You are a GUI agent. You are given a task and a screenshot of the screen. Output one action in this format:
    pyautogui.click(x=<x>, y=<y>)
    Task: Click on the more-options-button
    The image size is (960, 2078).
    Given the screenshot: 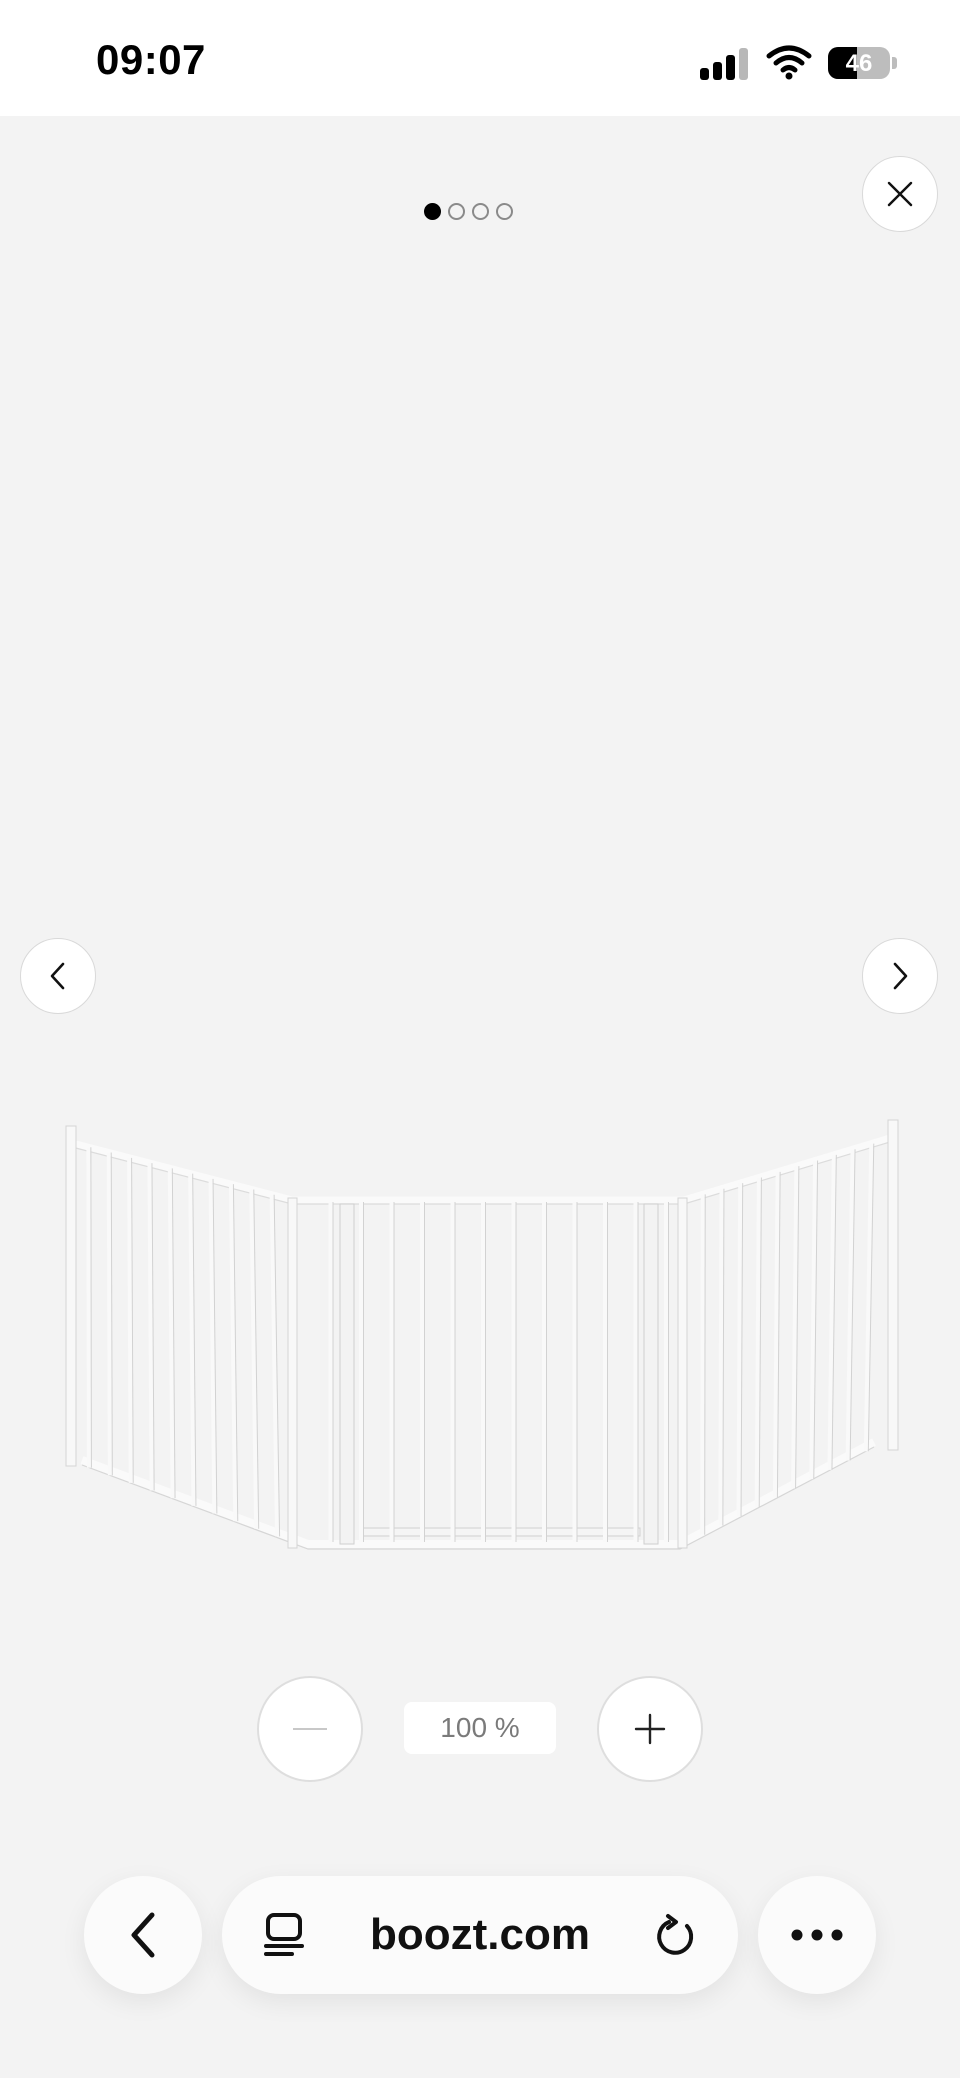 What is the action you would take?
    pyautogui.click(x=817, y=1935)
    